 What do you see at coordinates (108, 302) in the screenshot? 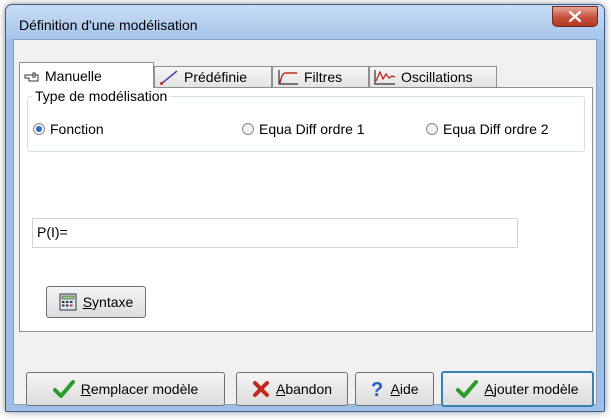
I see `syntax-label: Syntaxe` at bounding box center [108, 302].